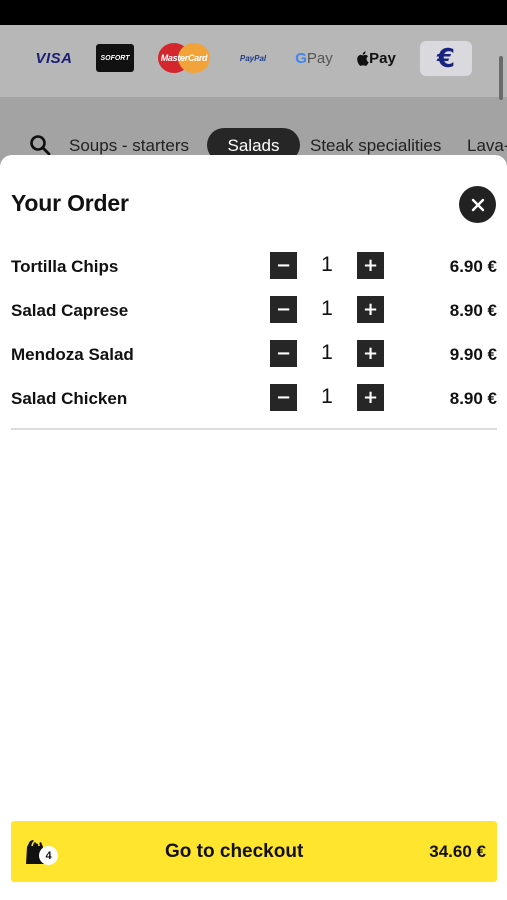 This screenshot has height=900, width=507. Describe the element at coordinates (457, 851) in the screenshot. I see `checkout-total: 34.60 €` at that location.